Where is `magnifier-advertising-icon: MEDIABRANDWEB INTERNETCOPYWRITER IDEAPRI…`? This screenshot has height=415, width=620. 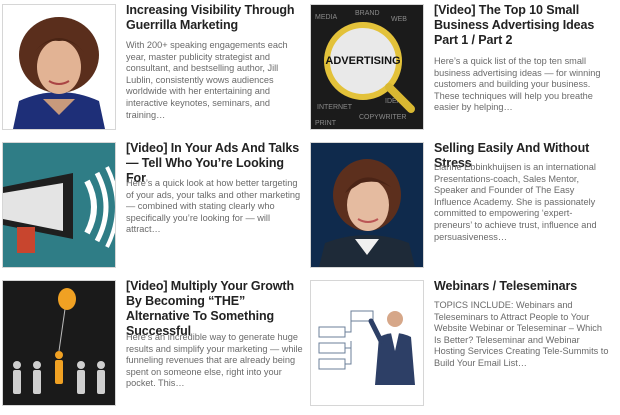
magnifier-advertising-icon: MEDIABRANDWEB INTERNETCOPYWRITER IDEAPRI… is located at coordinates (367, 67).